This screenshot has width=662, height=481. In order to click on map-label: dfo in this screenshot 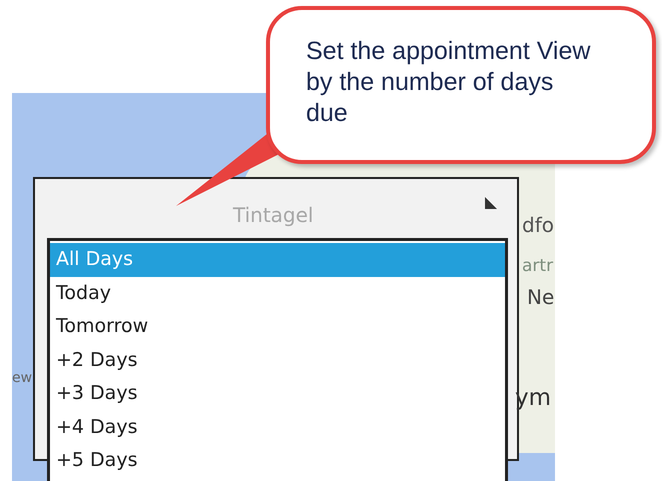, I will do `click(538, 225)`.